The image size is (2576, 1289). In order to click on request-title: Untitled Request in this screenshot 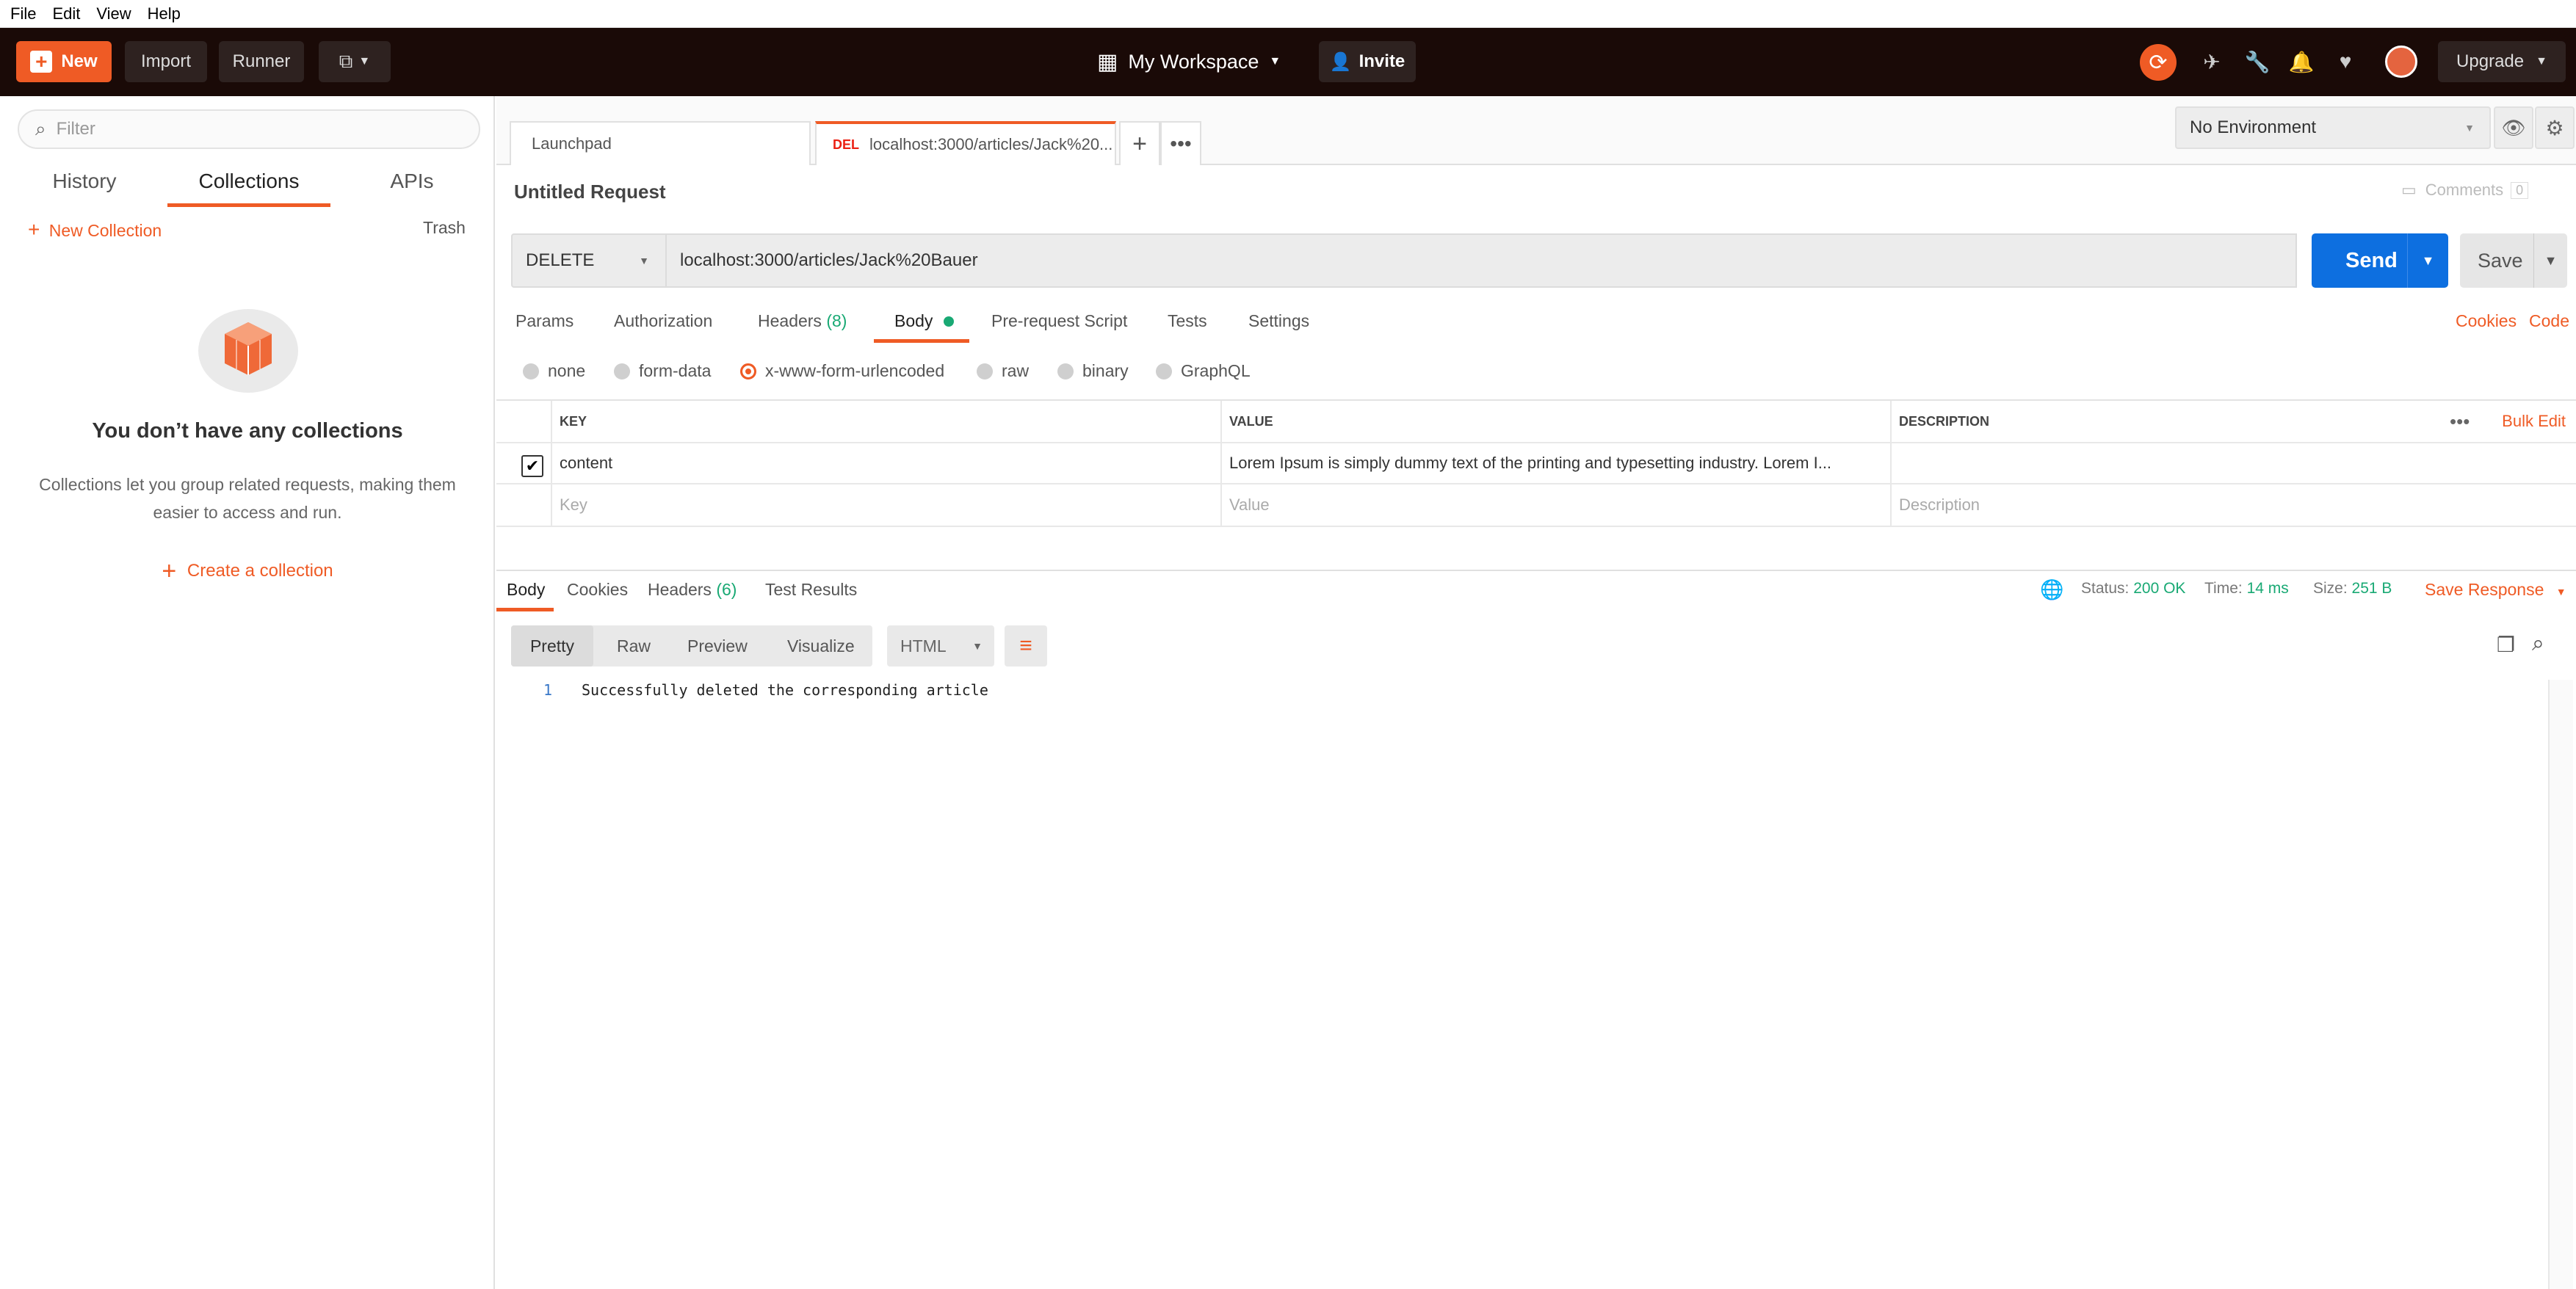, I will do `click(590, 192)`.